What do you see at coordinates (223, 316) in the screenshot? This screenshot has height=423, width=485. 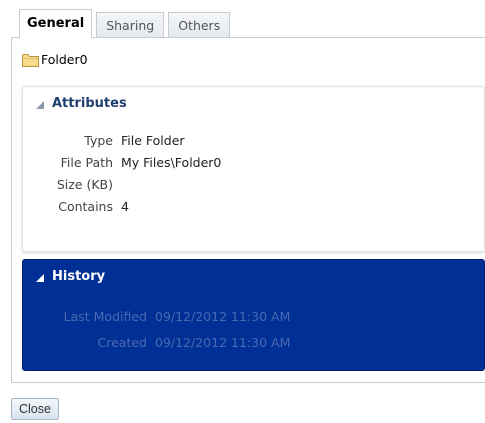 I see `last-modified-value: 09/12/2012 11:30 AM` at bounding box center [223, 316].